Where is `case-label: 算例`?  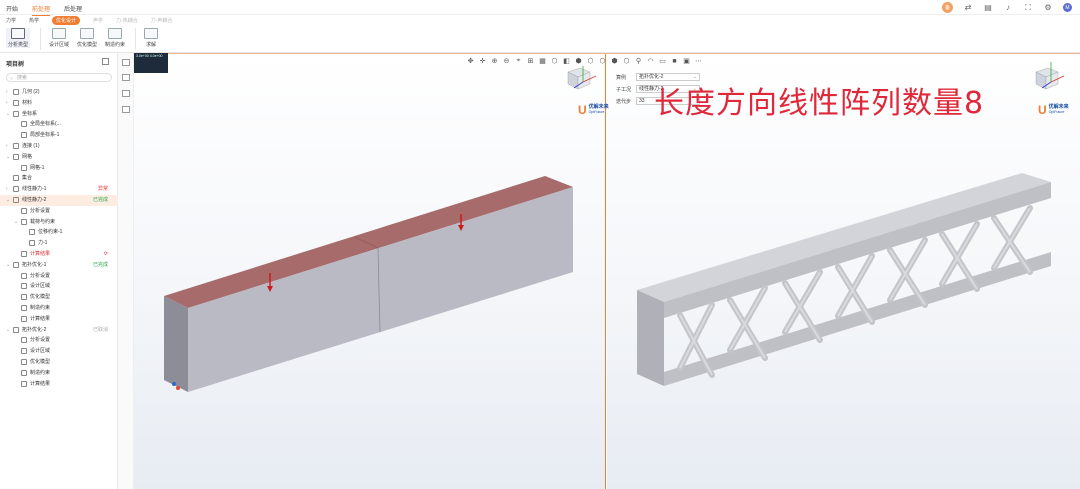 case-label: 算例 is located at coordinates (621, 77).